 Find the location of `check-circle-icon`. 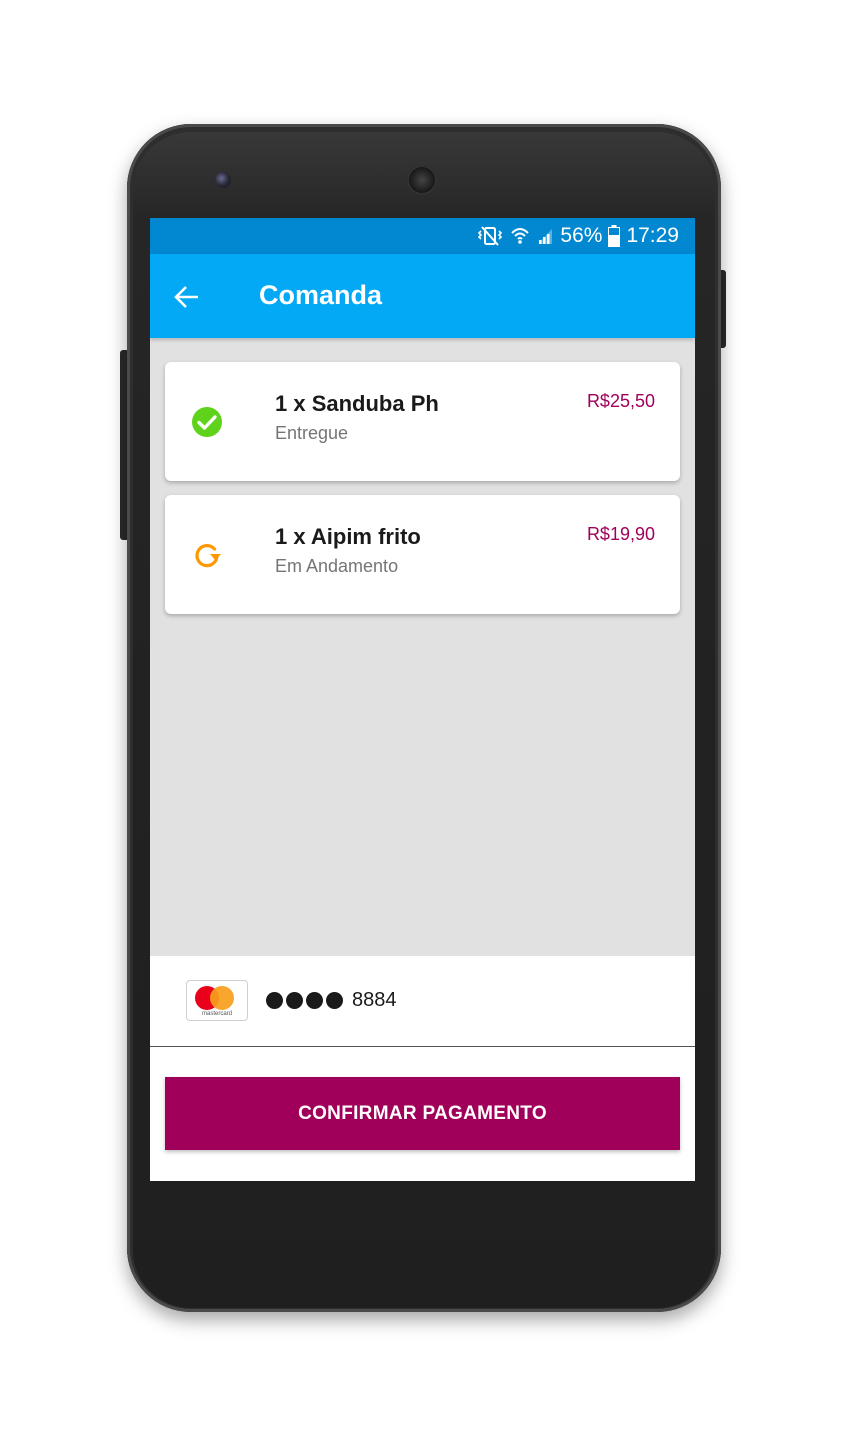

check-circle-icon is located at coordinates (207, 422).